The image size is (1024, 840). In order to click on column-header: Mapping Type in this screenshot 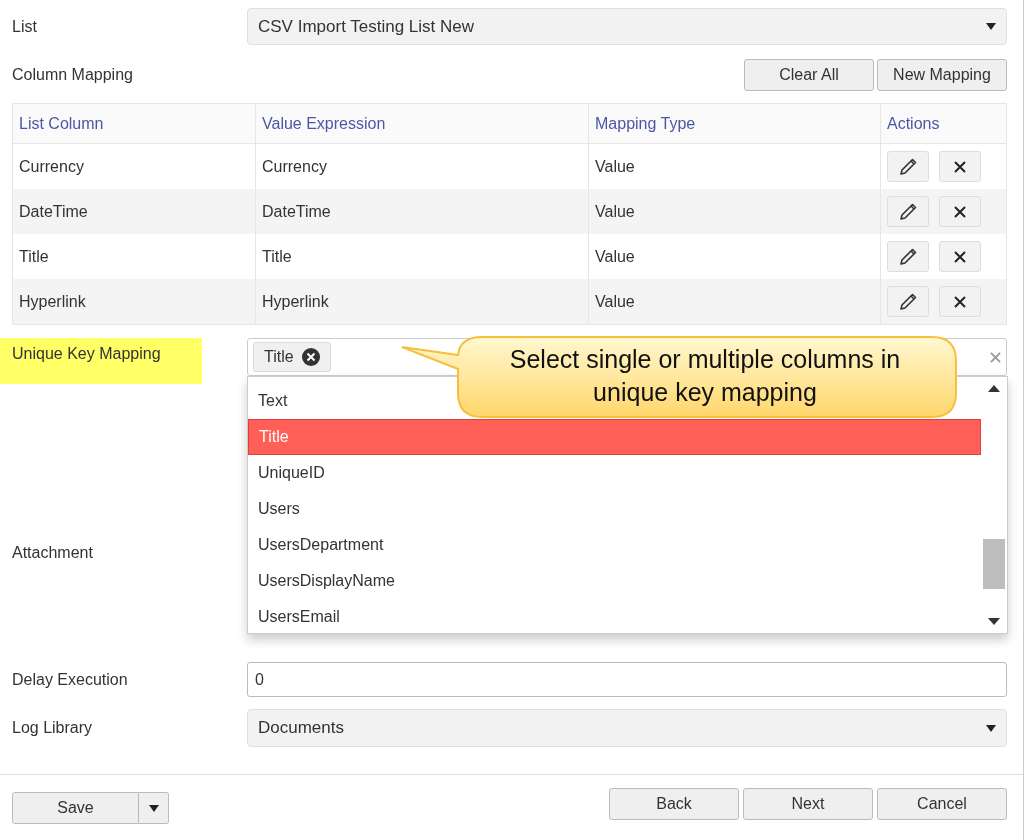, I will do `click(735, 123)`.